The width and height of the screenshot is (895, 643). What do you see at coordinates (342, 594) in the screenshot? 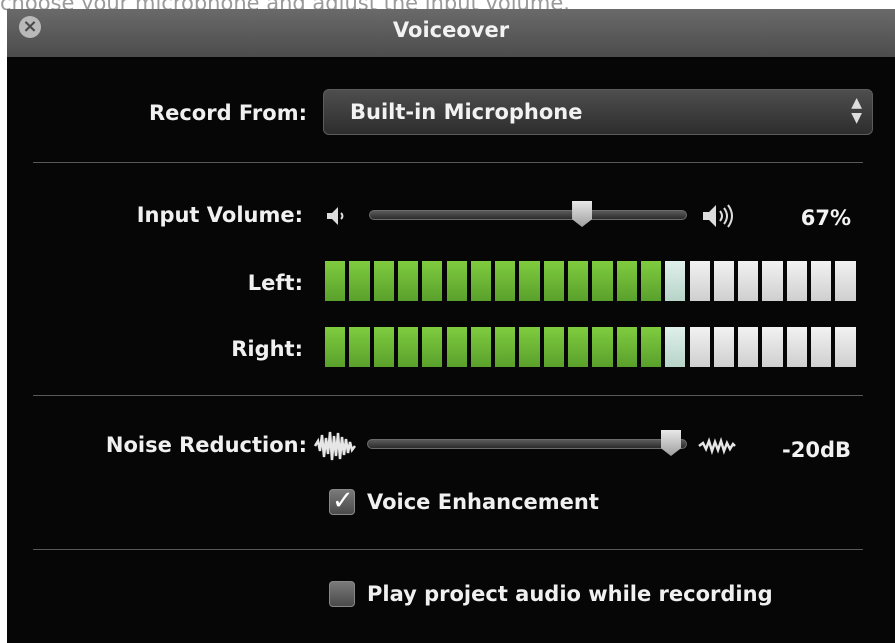
I see `play-project-audio-checkbox` at bounding box center [342, 594].